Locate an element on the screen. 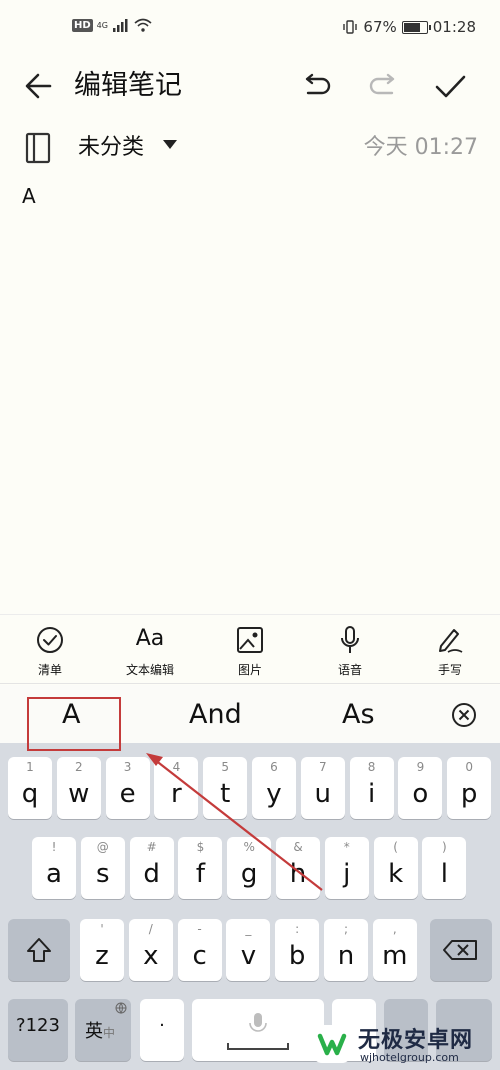 This screenshot has height=1070, width=500. key-hint: ; is located at coordinates (346, 929).